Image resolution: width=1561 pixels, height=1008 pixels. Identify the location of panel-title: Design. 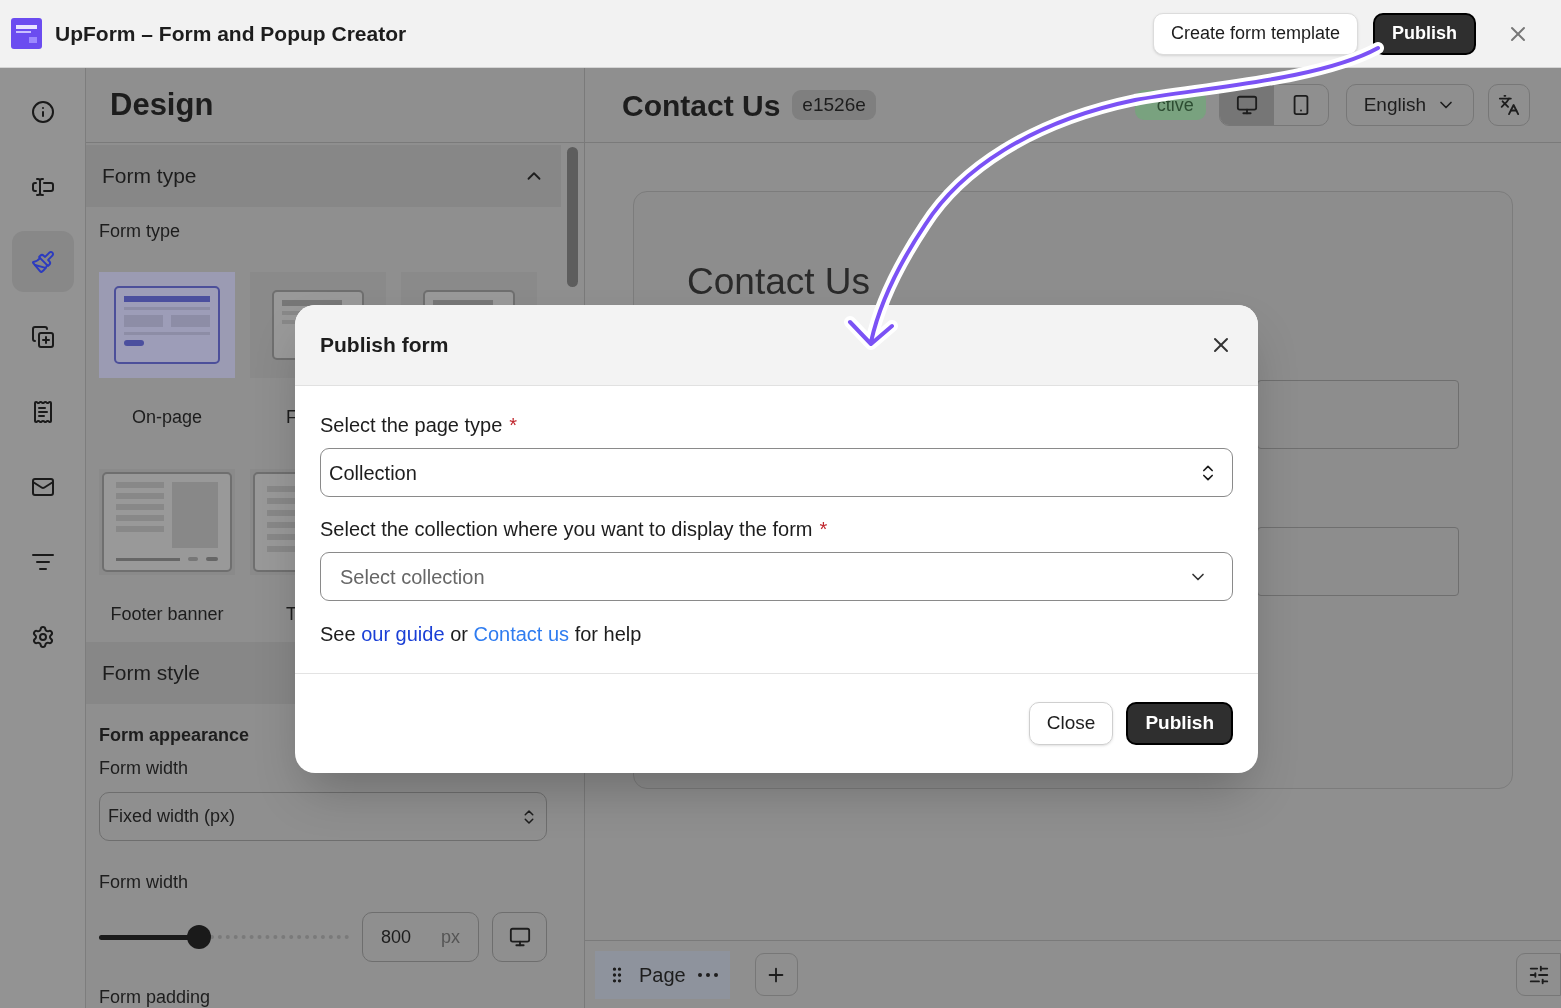
(162, 104).